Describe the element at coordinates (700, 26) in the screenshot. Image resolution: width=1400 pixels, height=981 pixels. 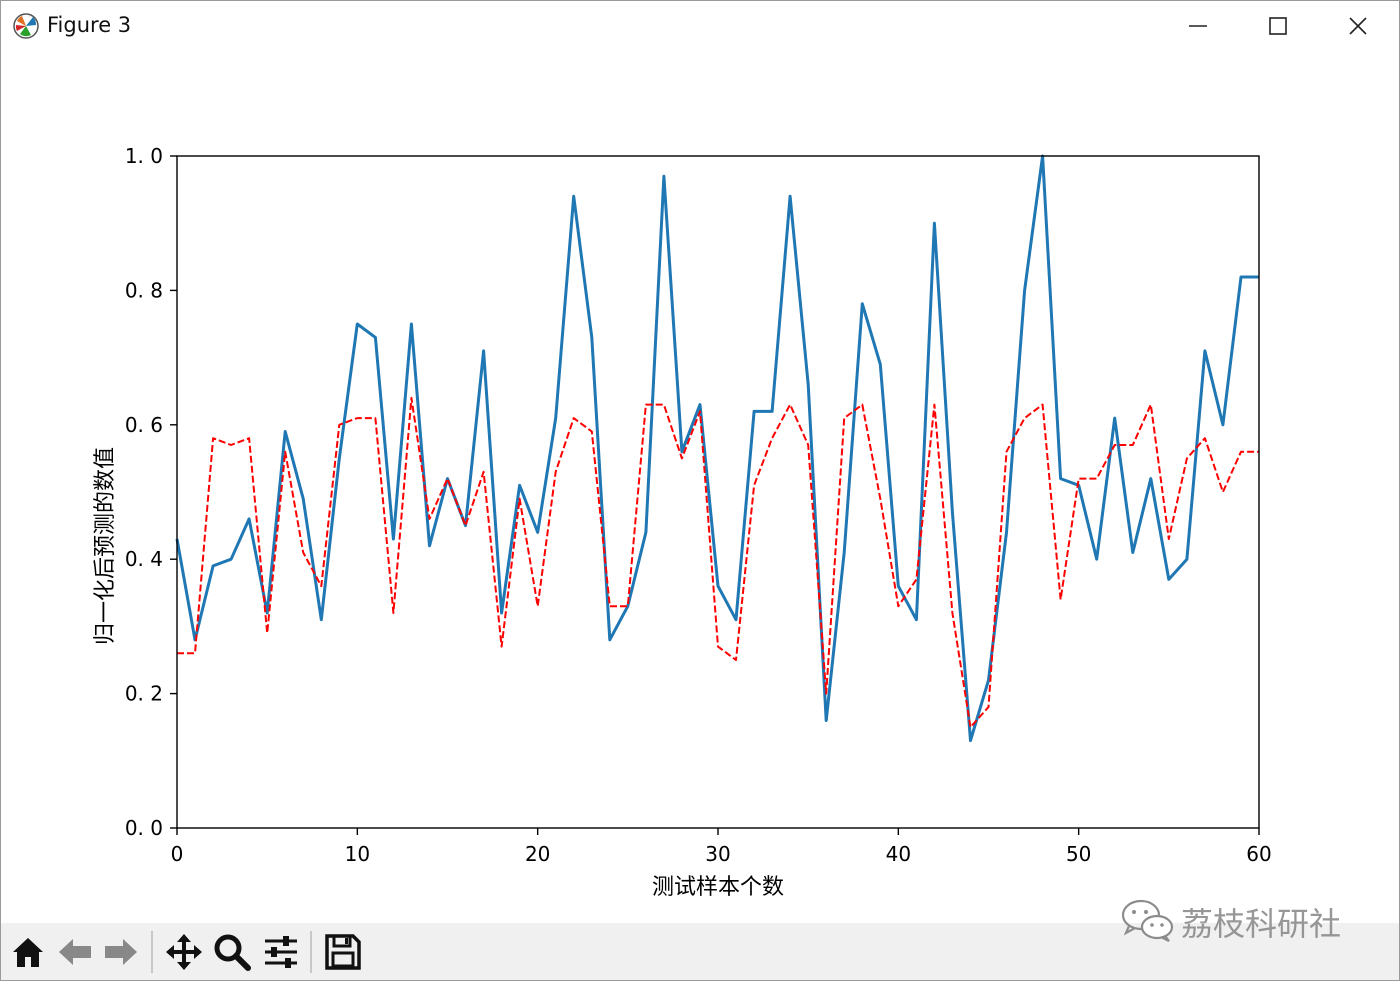
I see `title-bar: Figure 3` at that location.